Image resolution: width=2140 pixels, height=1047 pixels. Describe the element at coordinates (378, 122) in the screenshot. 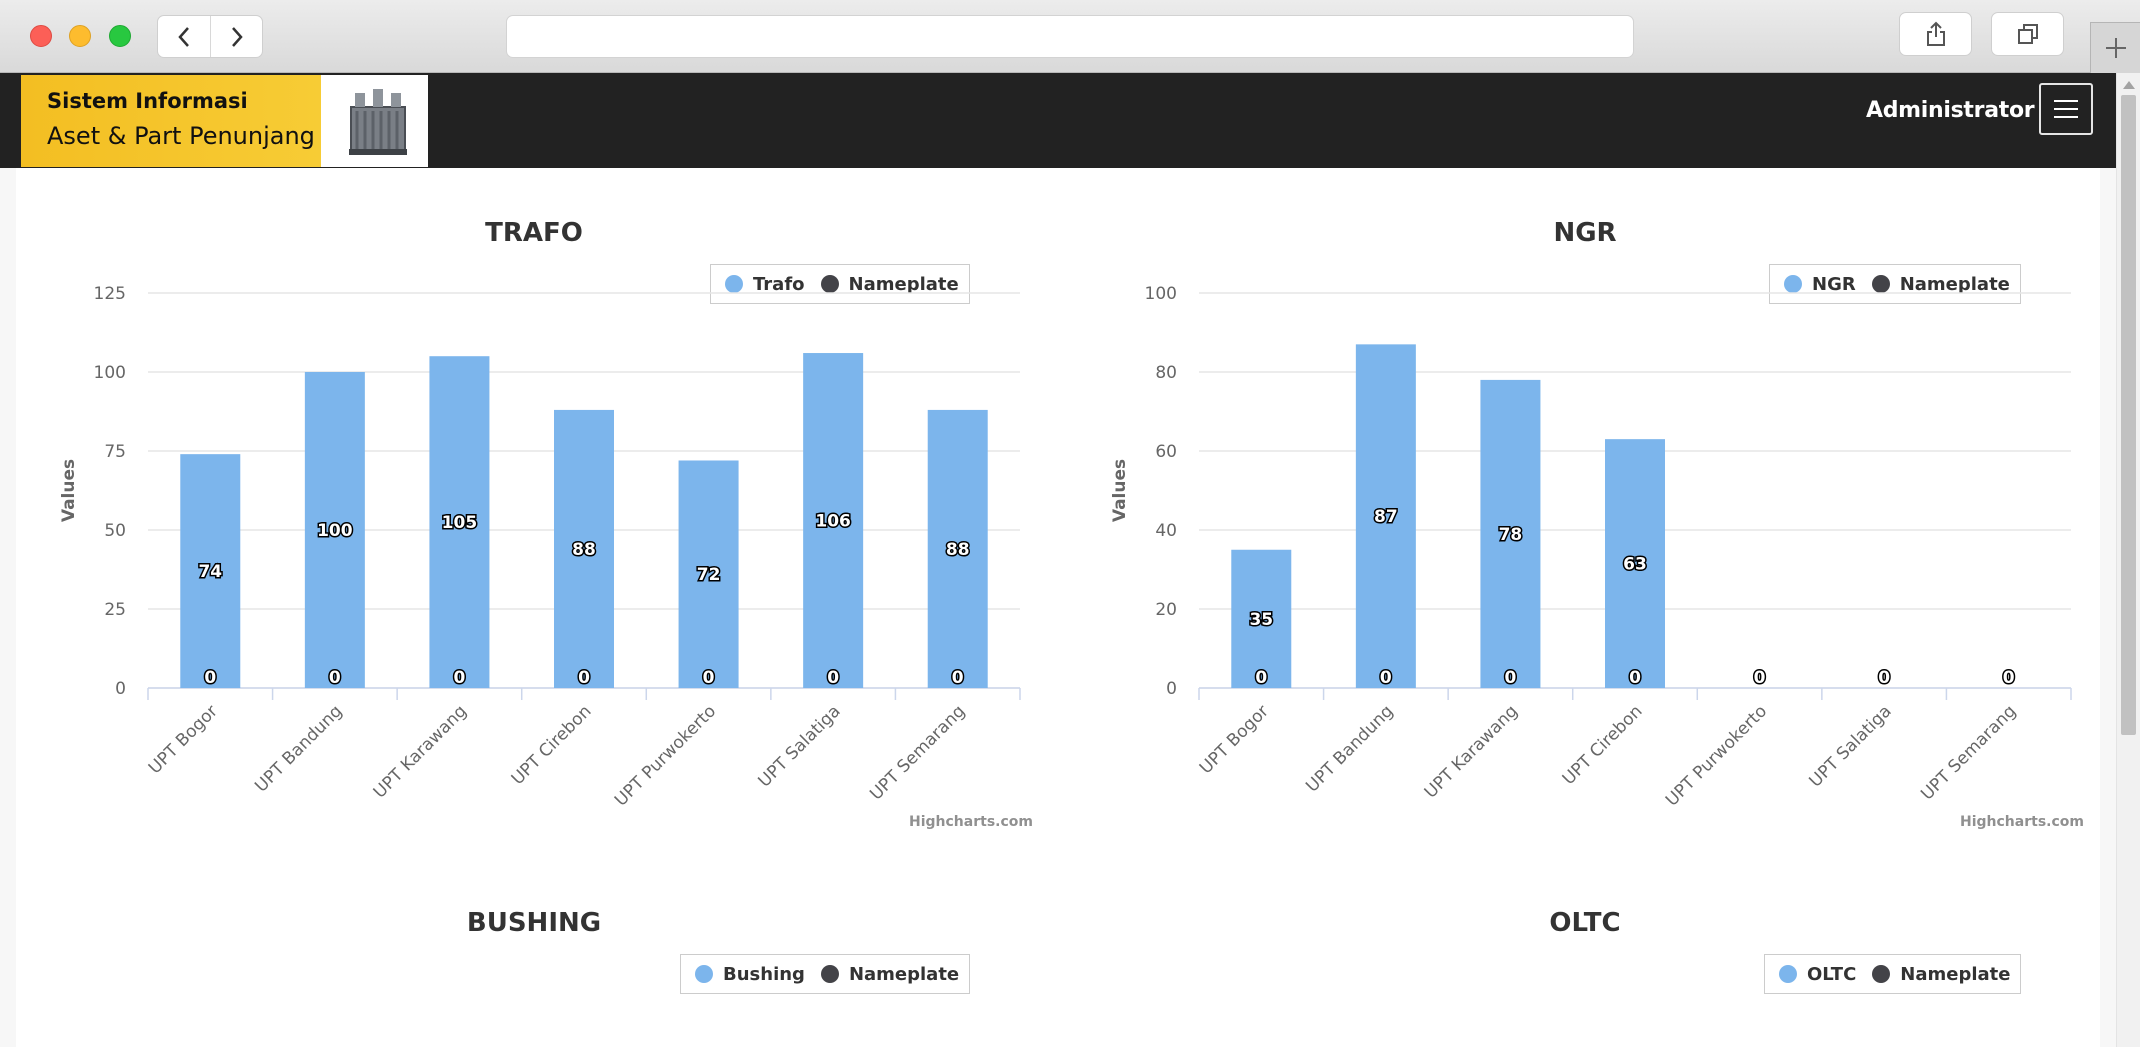

I see `transformer-icon` at that location.